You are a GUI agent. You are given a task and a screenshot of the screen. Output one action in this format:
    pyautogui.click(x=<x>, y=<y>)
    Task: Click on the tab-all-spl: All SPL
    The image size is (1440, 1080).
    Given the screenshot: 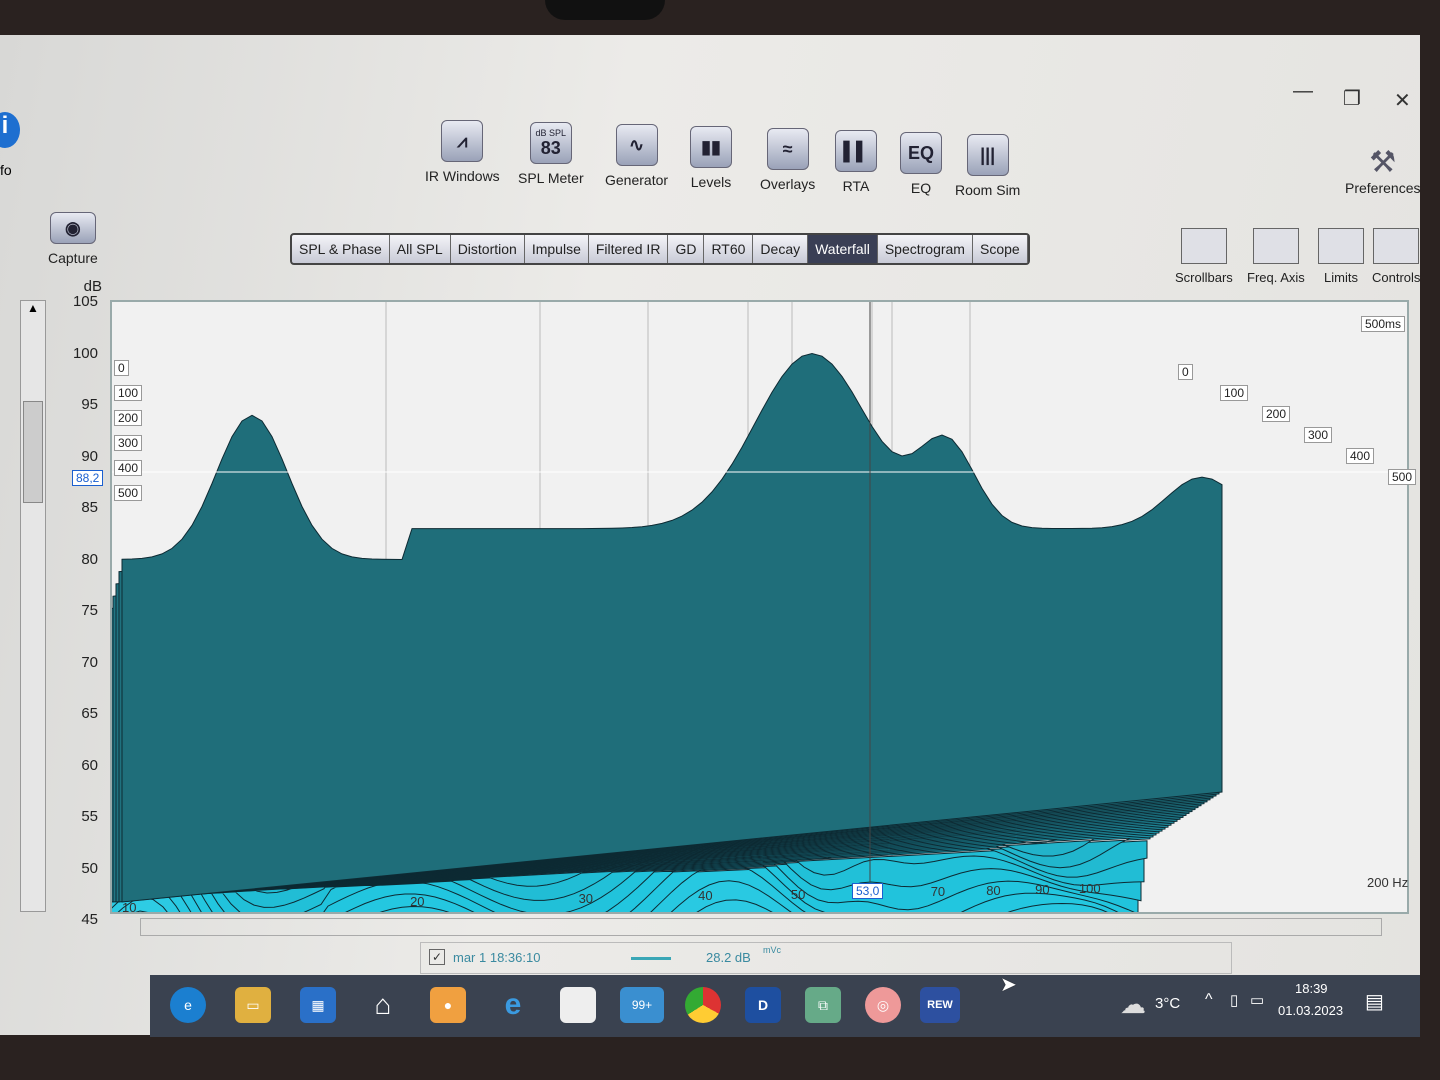 What is the action you would take?
    pyautogui.click(x=420, y=249)
    